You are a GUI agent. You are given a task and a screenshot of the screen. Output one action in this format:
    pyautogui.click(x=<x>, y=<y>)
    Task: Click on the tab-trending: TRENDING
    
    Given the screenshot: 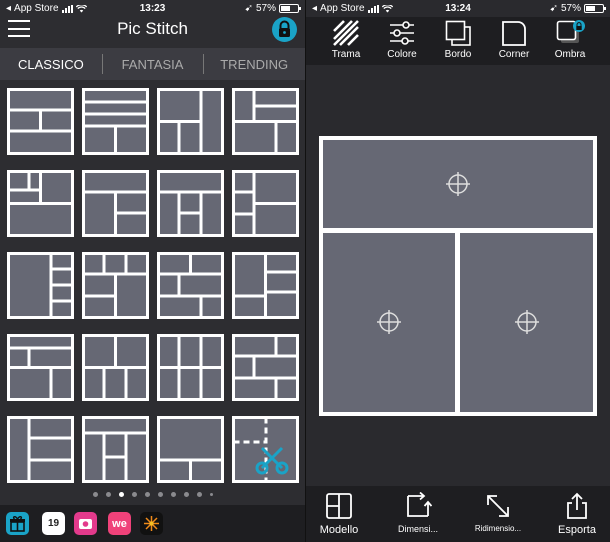 What is the action you would take?
    pyautogui.click(x=254, y=64)
    